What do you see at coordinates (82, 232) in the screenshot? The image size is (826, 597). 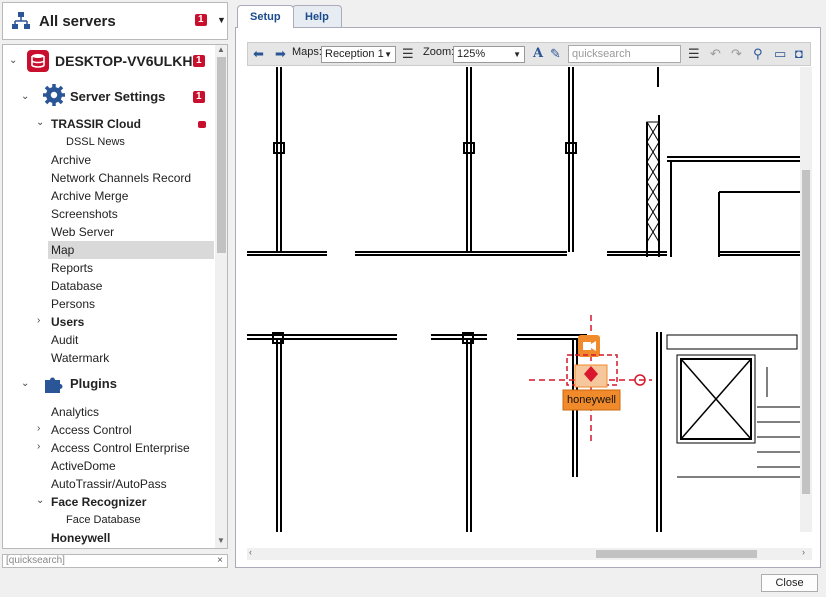 I see `sidebar-item-web-server: Web Server` at bounding box center [82, 232].